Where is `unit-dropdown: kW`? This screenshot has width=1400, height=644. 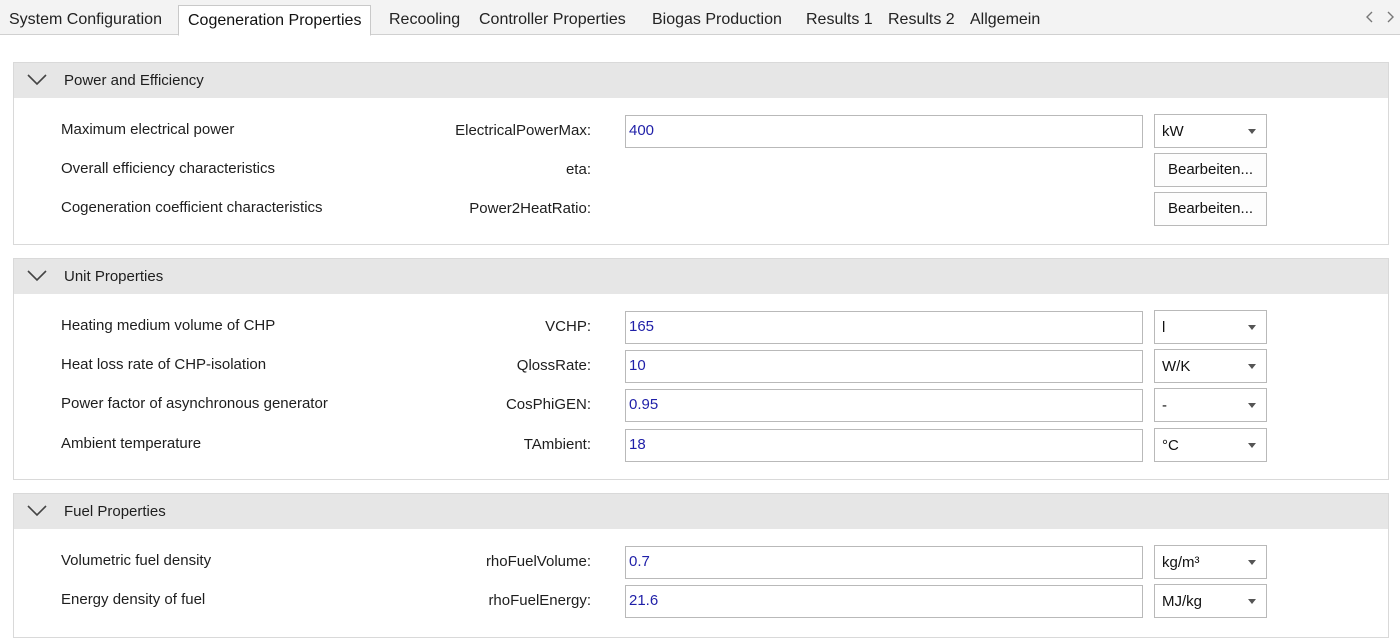 unit-dropdown: kW is located at coordinates (1210, 131).